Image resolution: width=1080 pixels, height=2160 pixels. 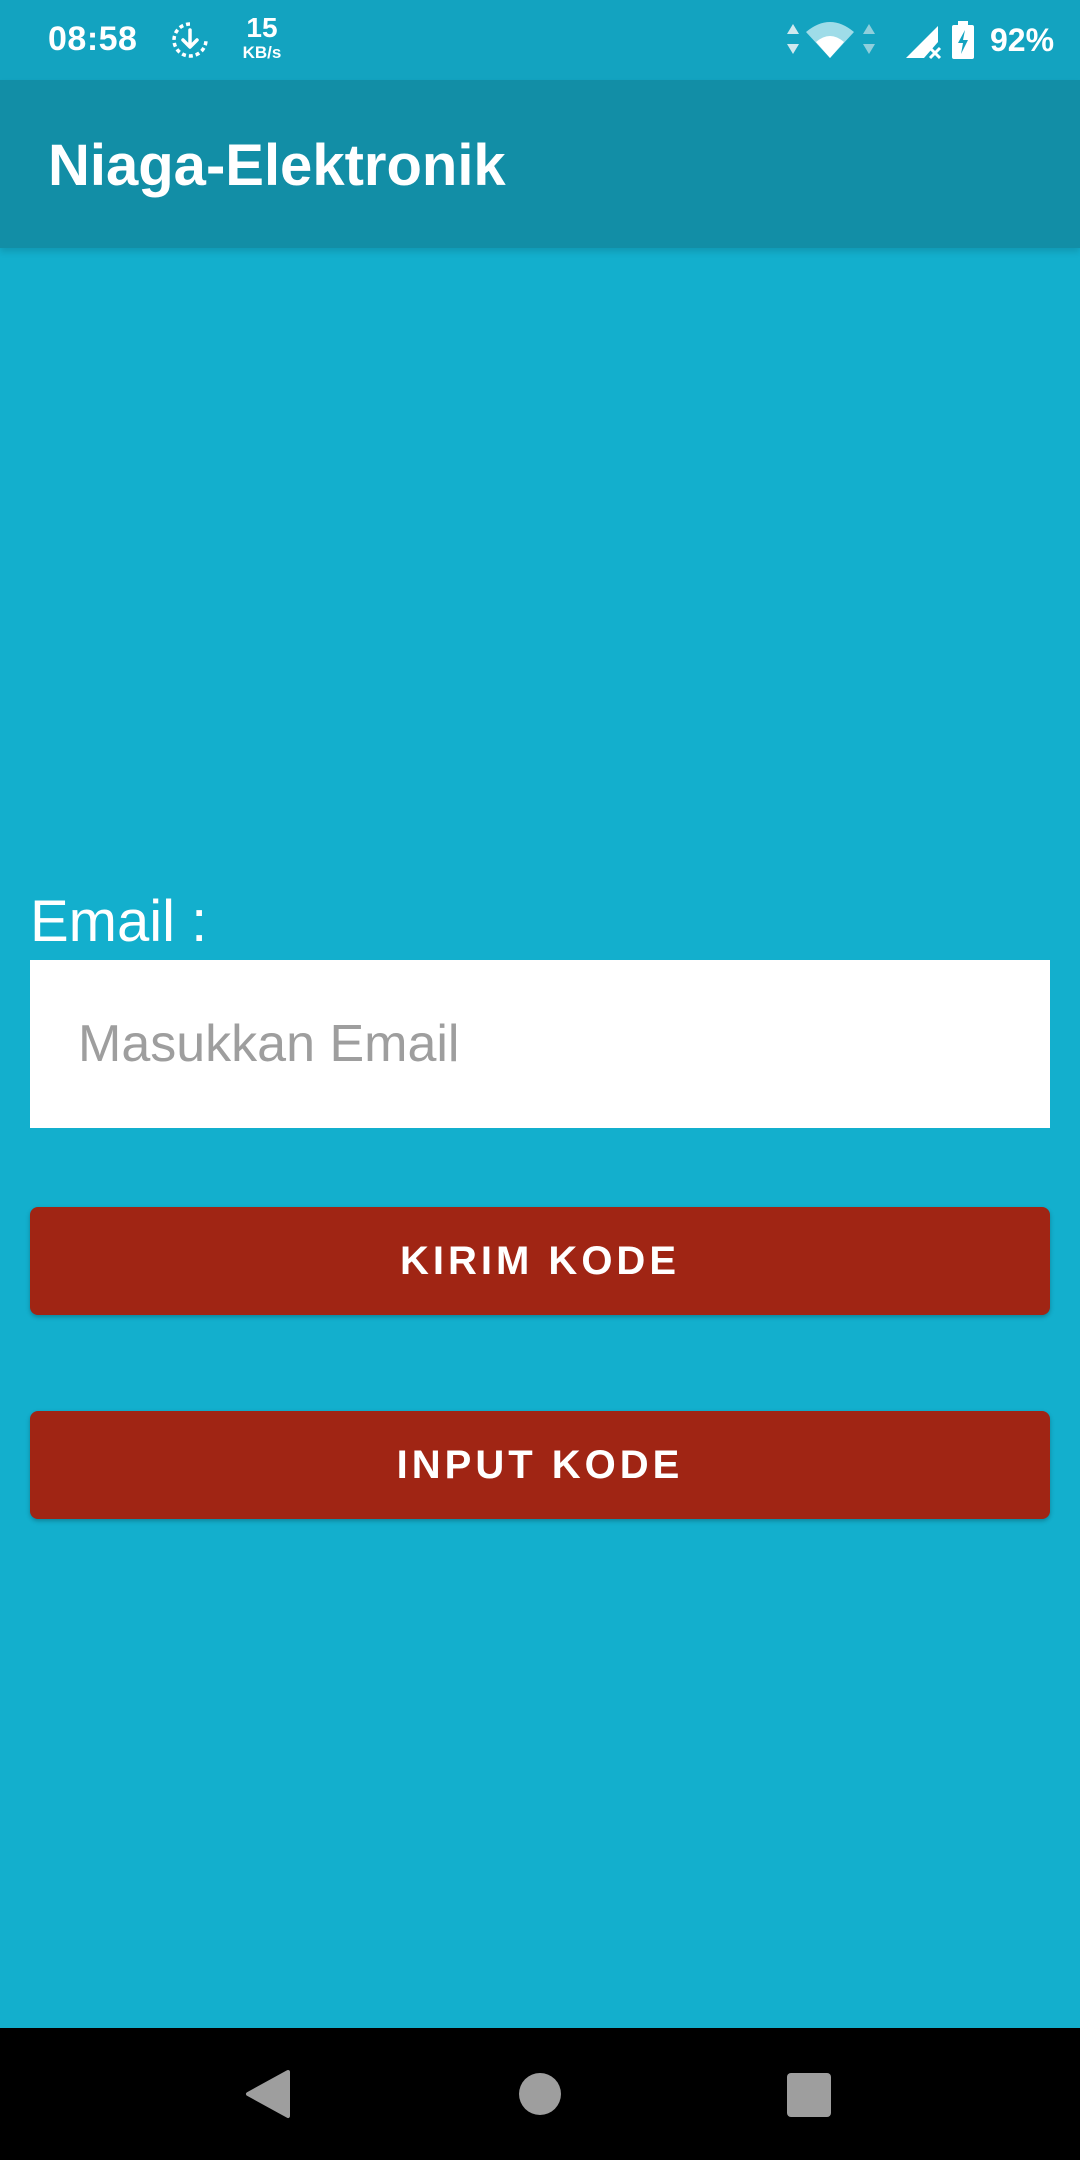 What do you see at coordinates (93, 39) in the screenshot?
I see `status-time: 08:58` at bounding box center [93, 39].